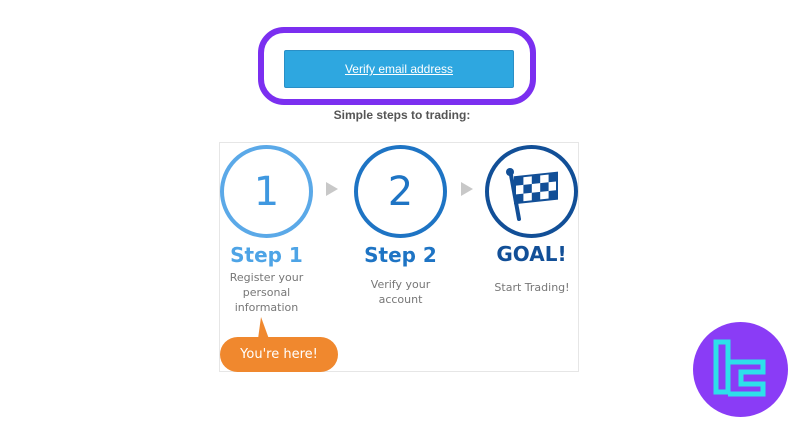  I want to click on goal-description: Start Trading!, so click(532, 287).